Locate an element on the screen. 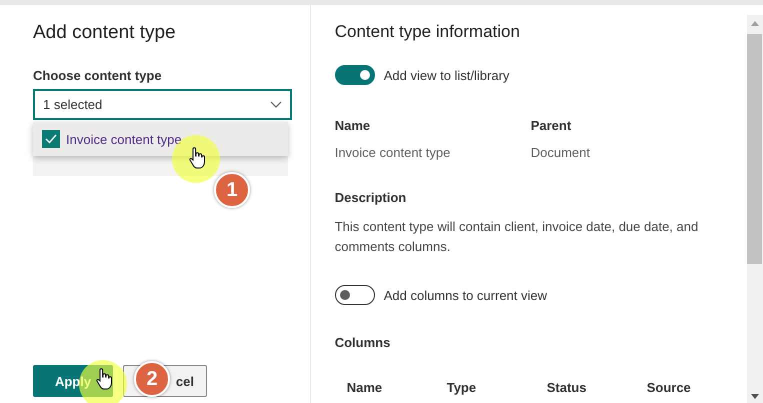 The height and width of the screenshot is (403, 763). scrollbar is located at coordinates (754, 209).